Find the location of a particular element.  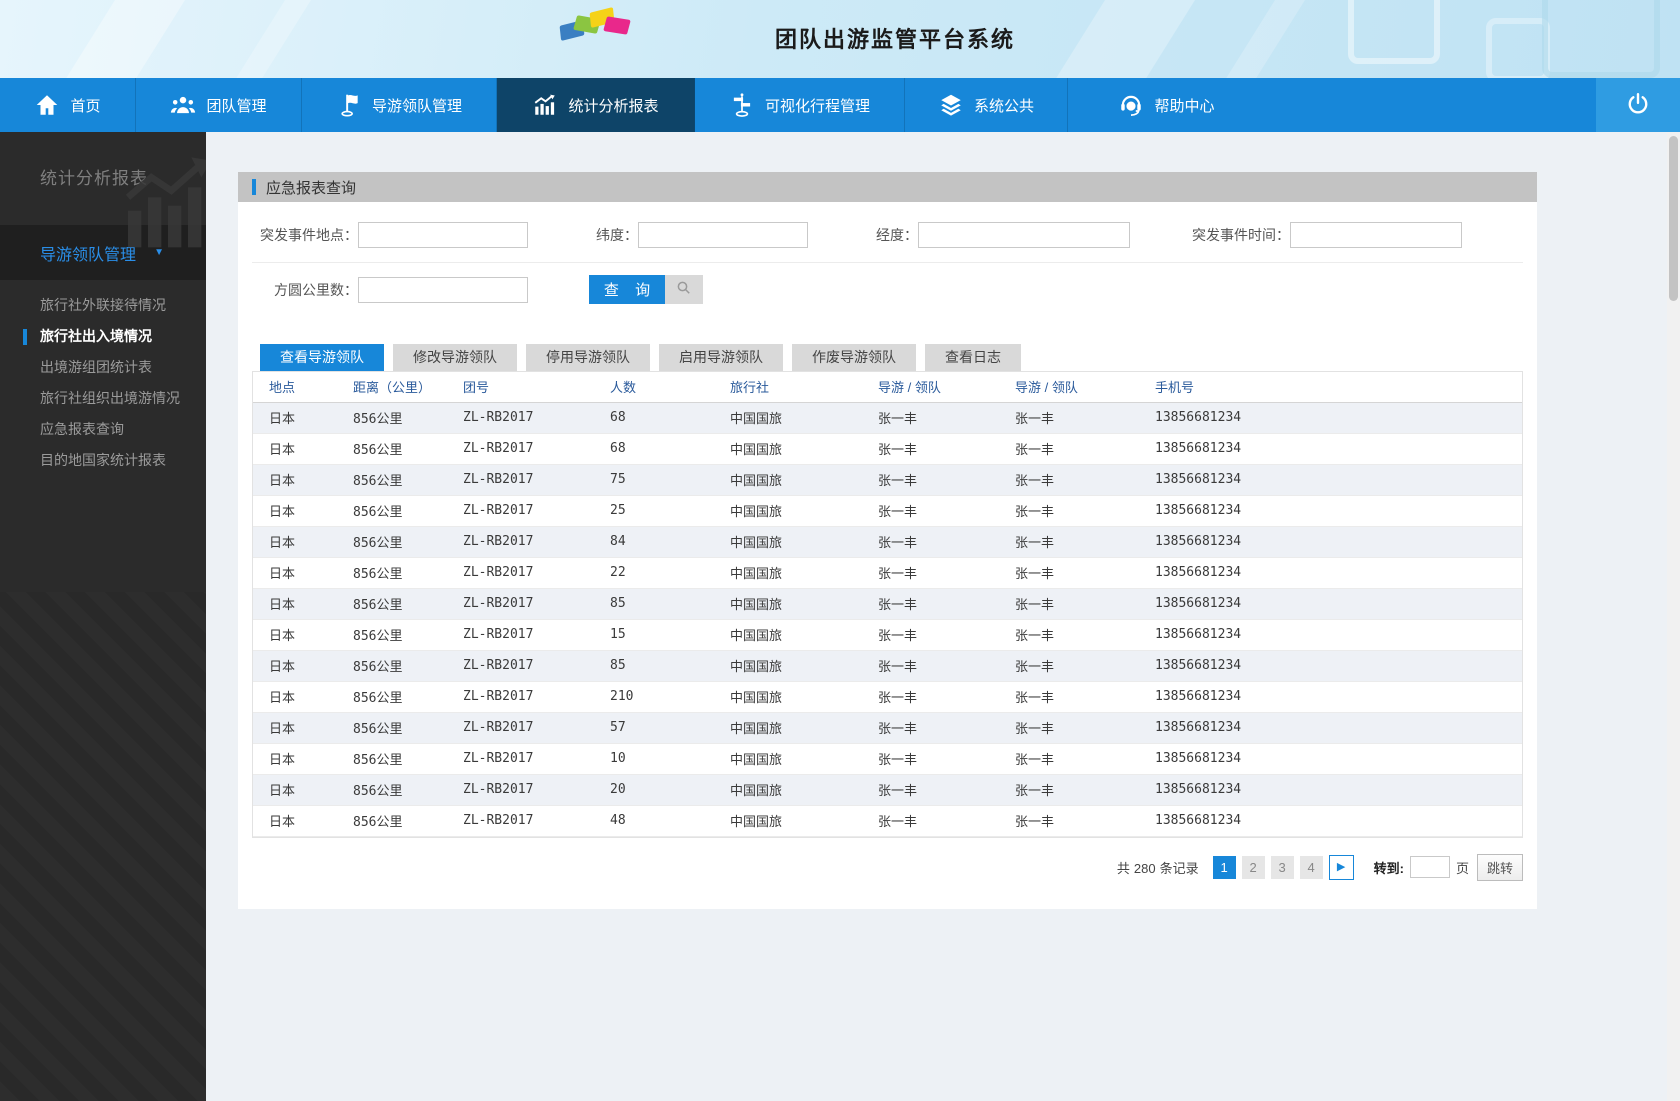

form-row: 突发事件地点： 纬度： 经度： 突发事件时间： is located at coordinates (887, 232).